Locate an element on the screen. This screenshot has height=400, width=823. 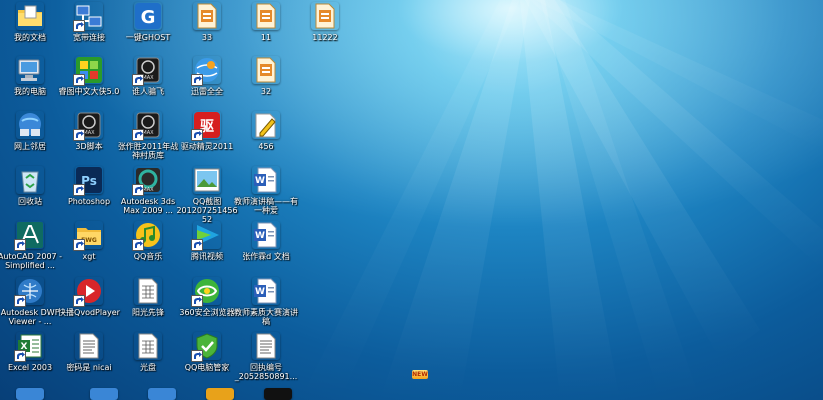
desktop-icon-guangpan: 光盘 is located at coordinates (148, 352).